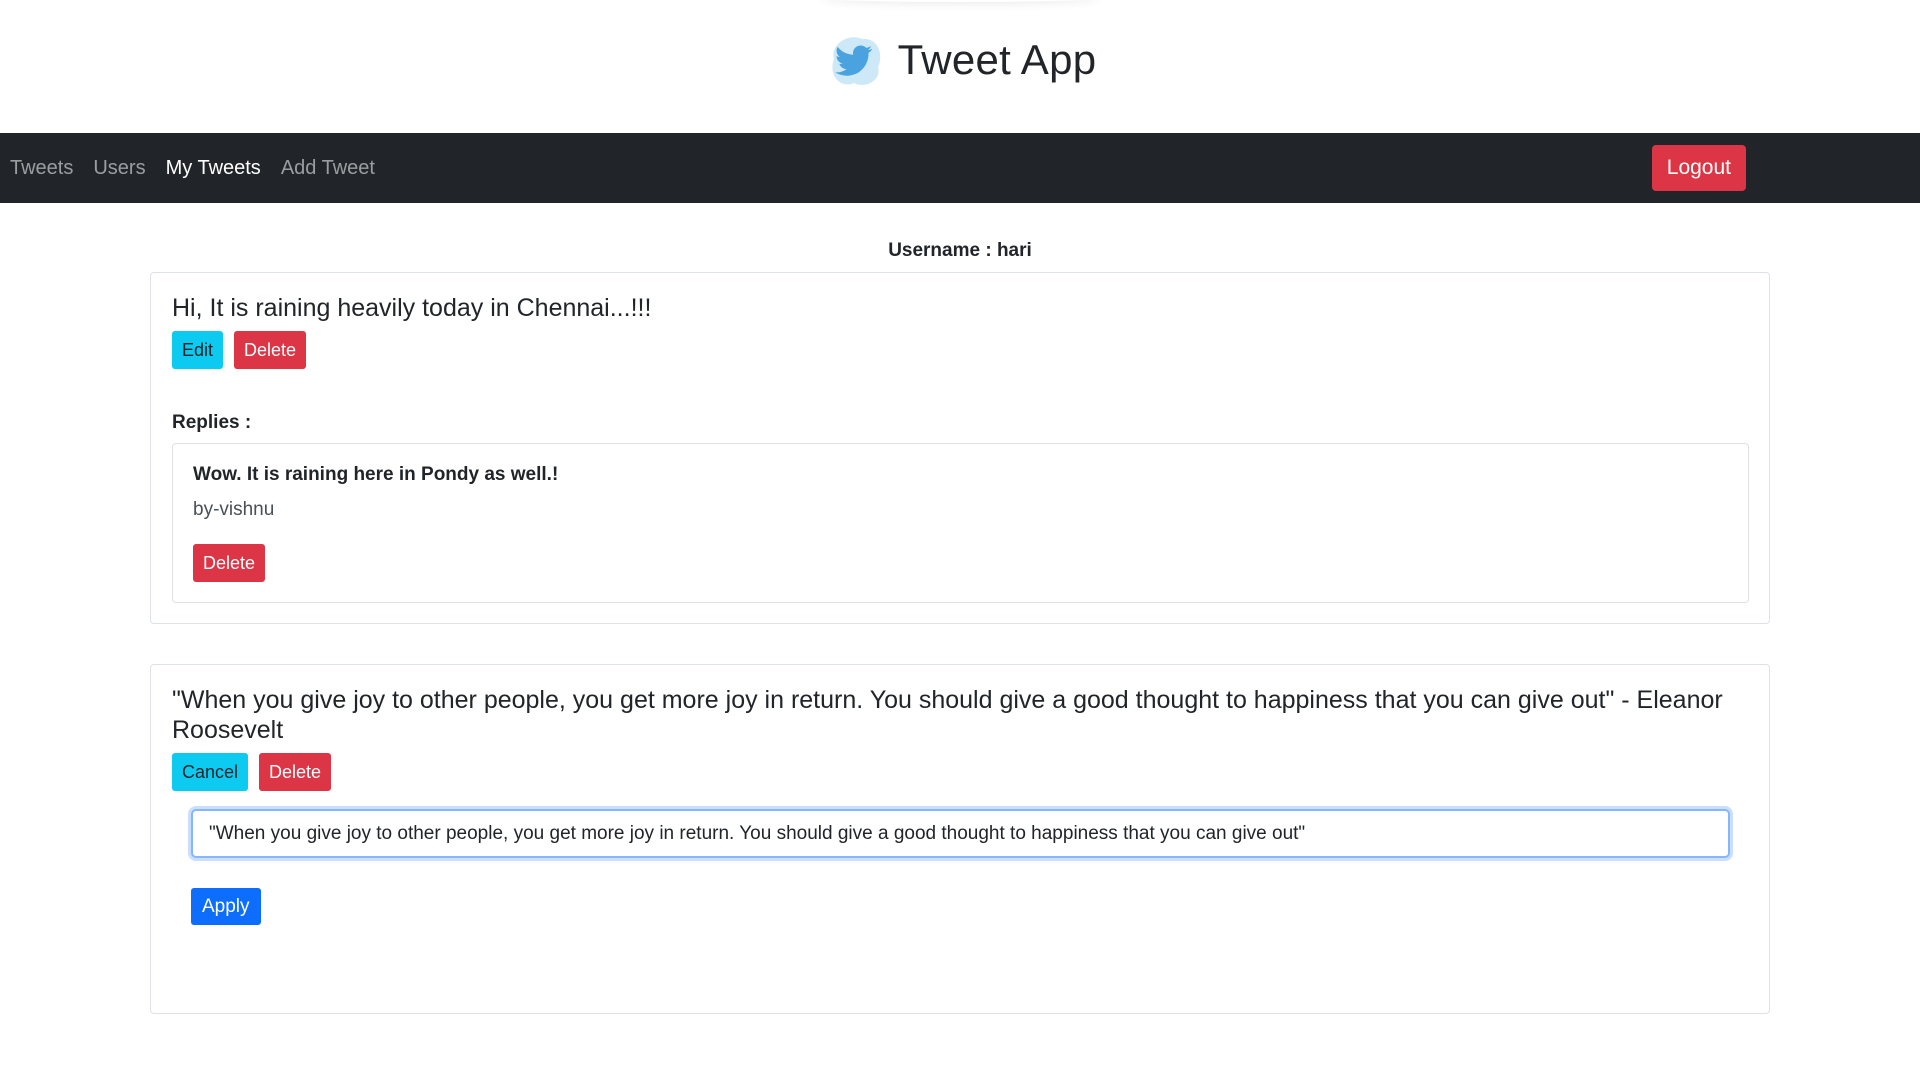 The height and width of the screenshot is (1080, 1920). Describe the element at coordinates (960, 833) in the screenshot. I see `edit-tweet-input` at that location.